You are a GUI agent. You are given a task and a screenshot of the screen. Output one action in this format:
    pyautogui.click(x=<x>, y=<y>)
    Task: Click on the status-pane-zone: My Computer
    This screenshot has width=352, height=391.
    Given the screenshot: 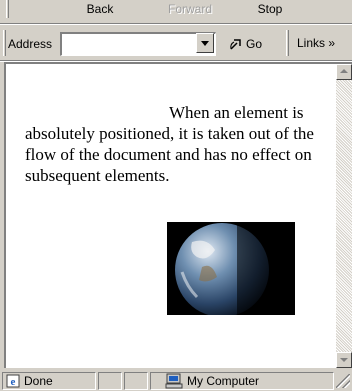 What is the action you would take?
    pyautogui.click(x=242, y=381)
    